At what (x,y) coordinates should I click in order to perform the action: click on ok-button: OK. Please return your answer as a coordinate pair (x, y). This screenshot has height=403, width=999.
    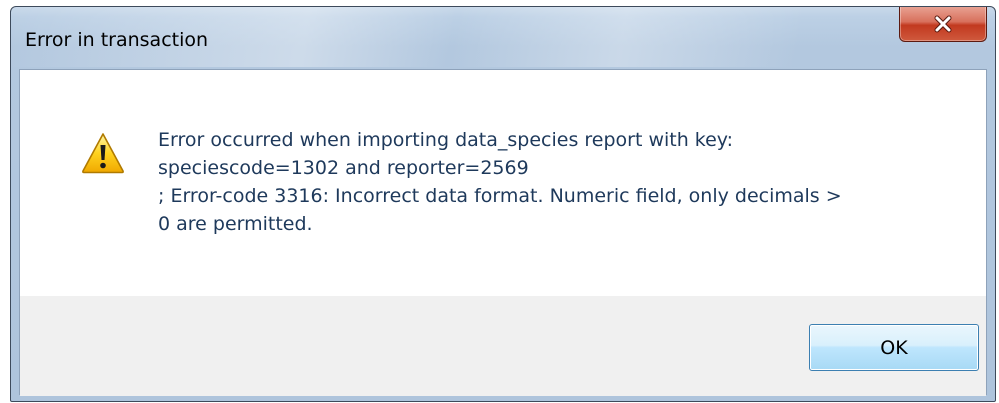
    Looking at the image, I should click on (894, 347).